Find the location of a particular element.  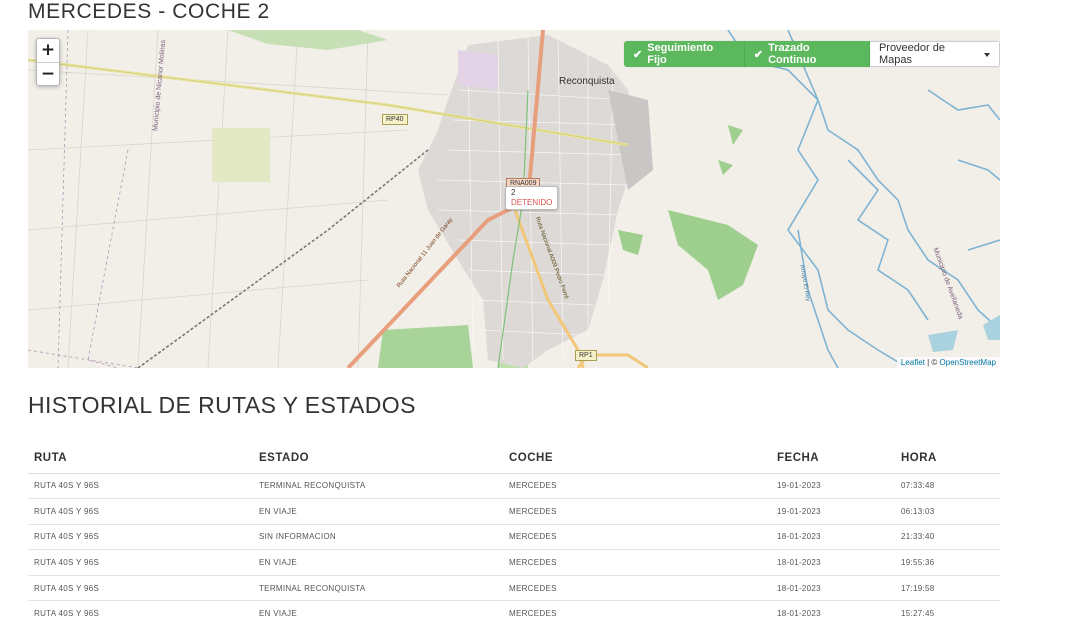

caret-down-icon is located at coordinates (986, 55).